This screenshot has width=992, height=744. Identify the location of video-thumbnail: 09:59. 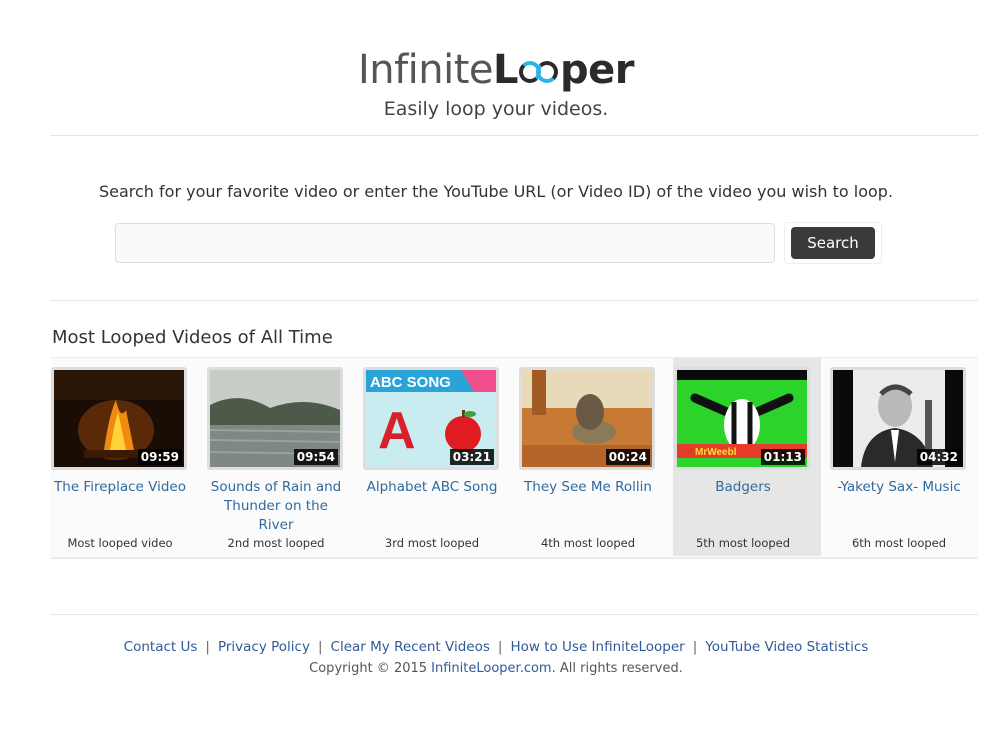
(119, 418).